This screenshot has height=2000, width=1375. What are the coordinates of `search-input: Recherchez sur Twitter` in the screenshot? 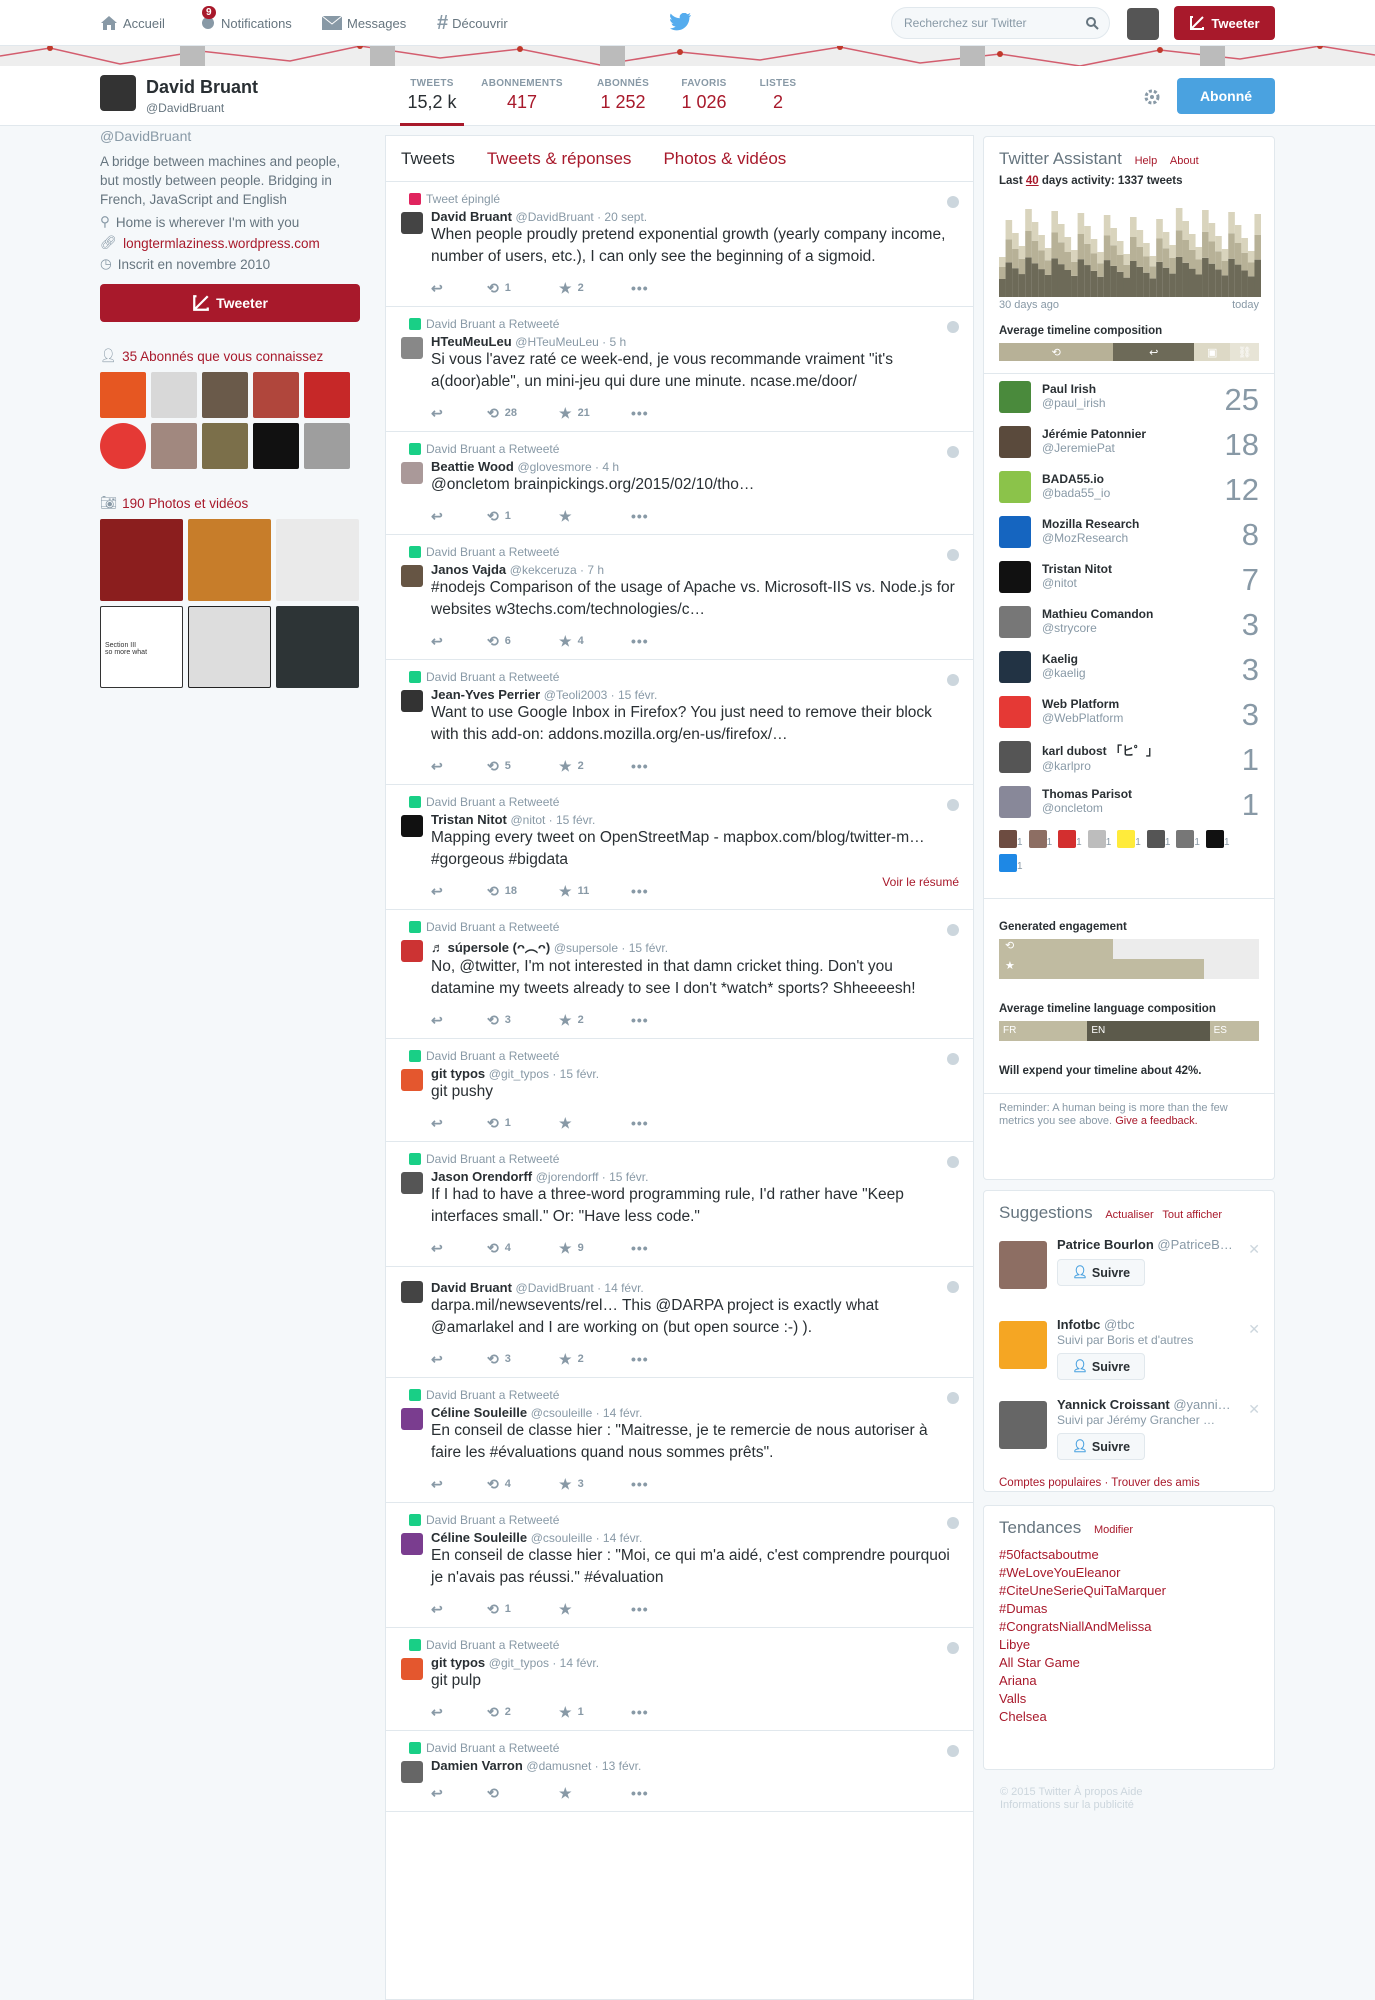 It's located at (1000, 23).